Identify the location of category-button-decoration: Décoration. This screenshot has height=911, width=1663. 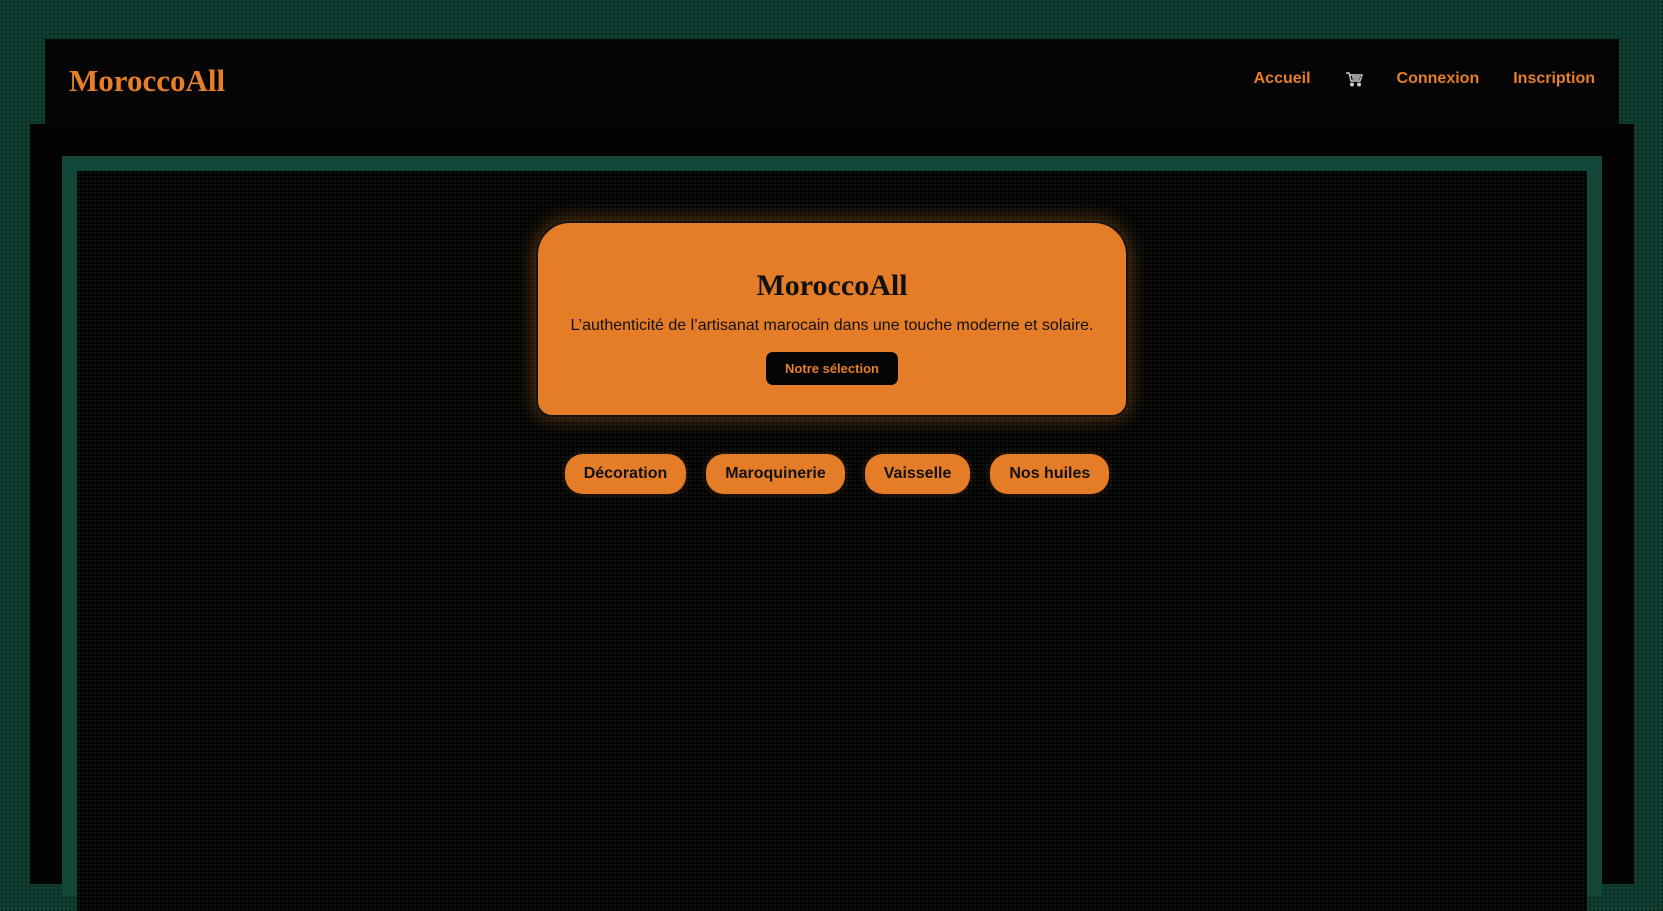
(625, 474).